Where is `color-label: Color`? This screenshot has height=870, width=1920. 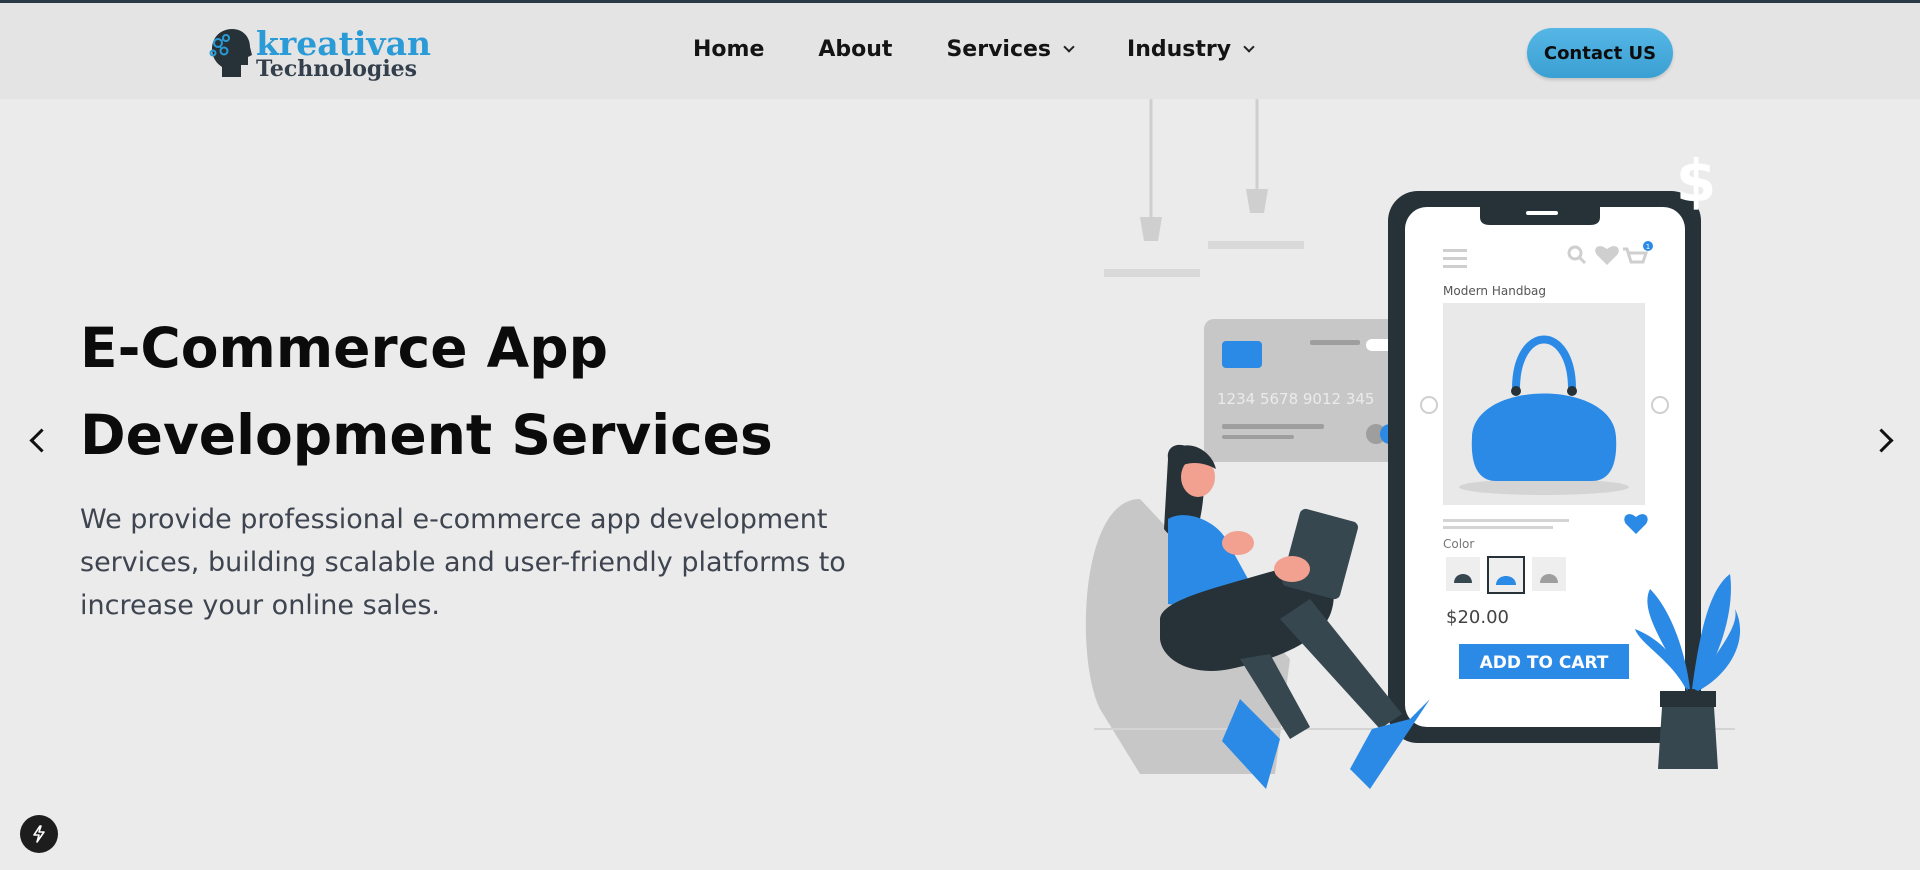
color-label: Color is located at coordinates (1458, 544).